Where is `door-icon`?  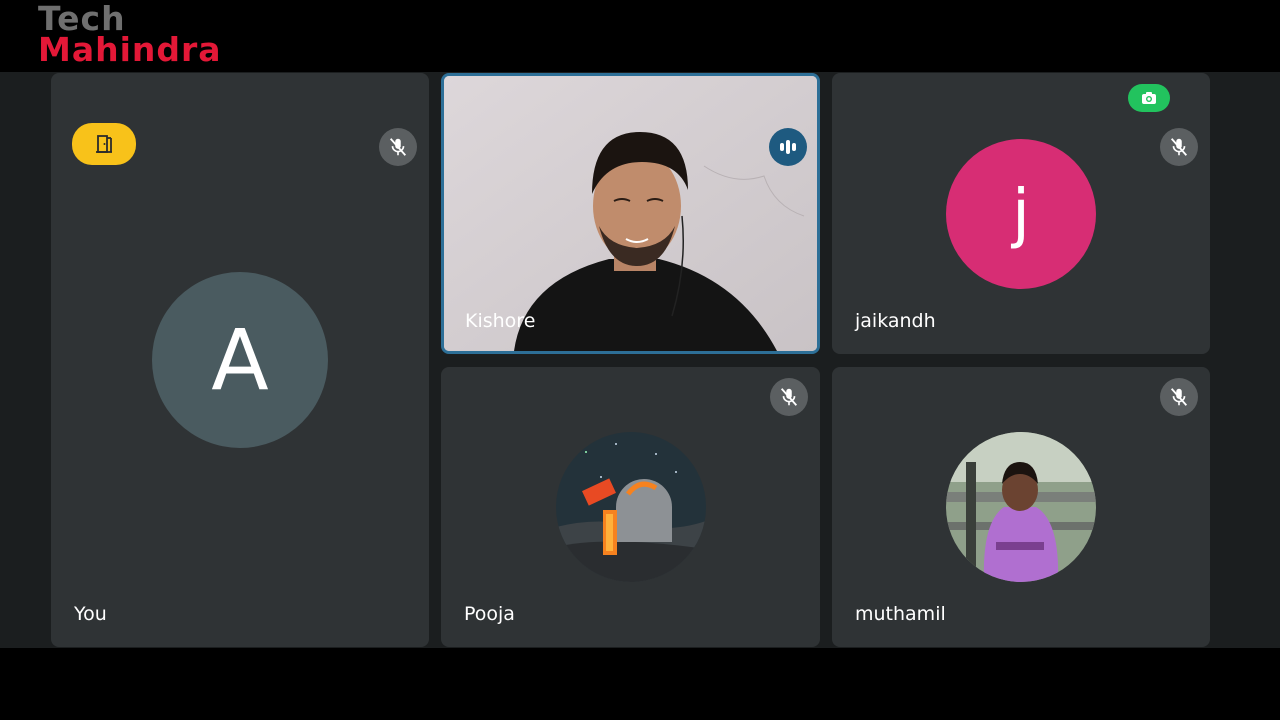
door-icon is located at coordinates (104, 144).